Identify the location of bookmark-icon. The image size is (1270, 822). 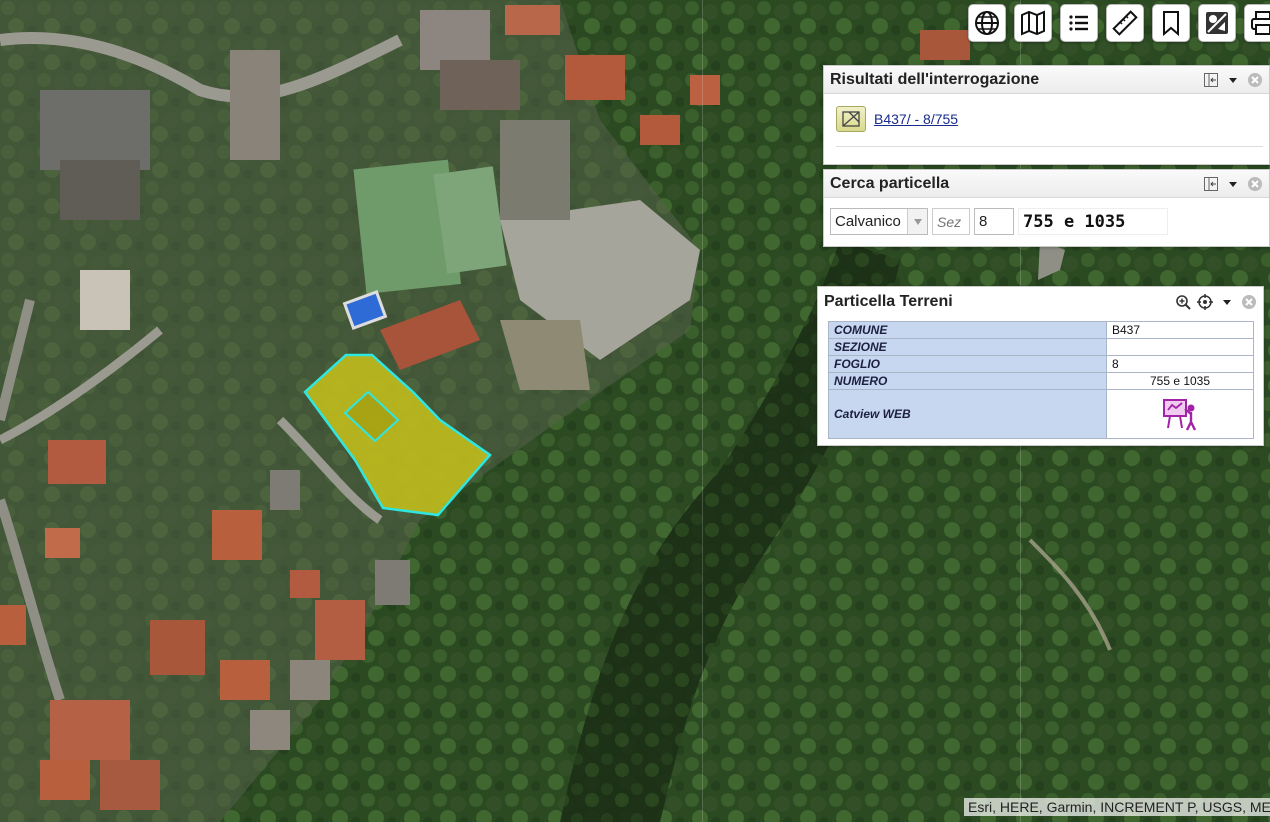
(1171, 24).